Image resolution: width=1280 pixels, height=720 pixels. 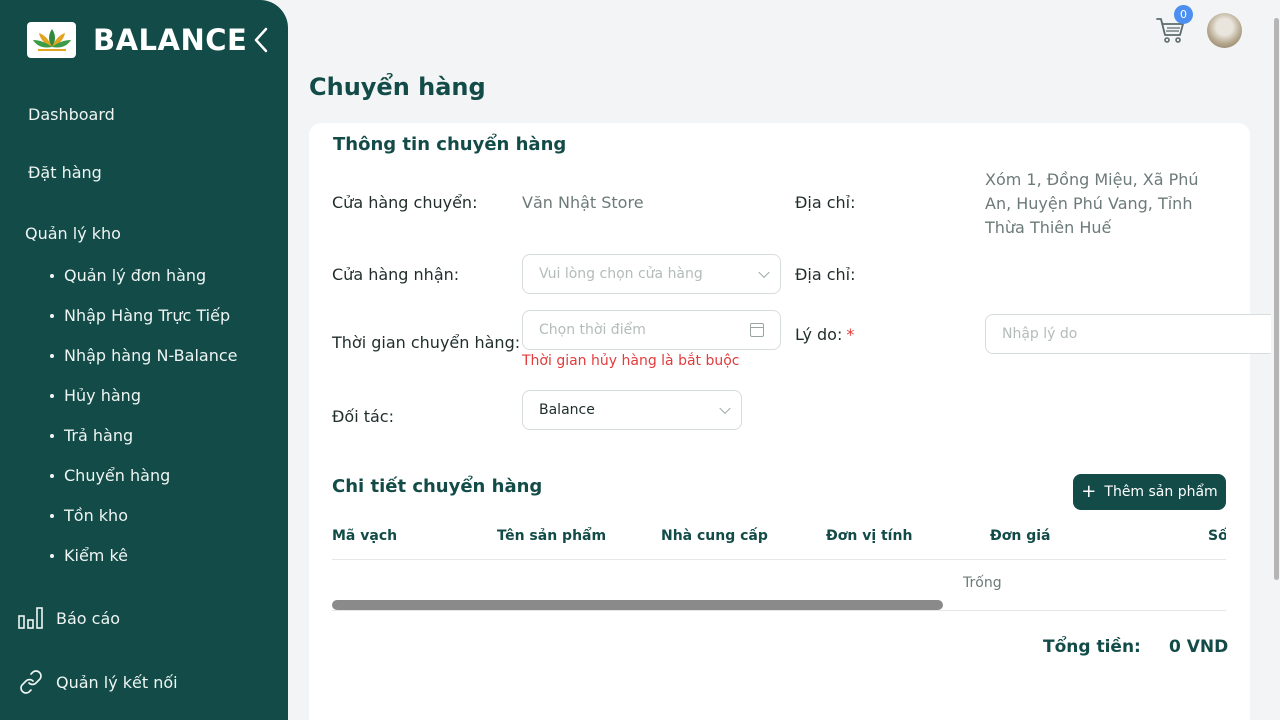 I want to click on add-product-label: Thêm sản phẩm, so click(x=1161, y=492).